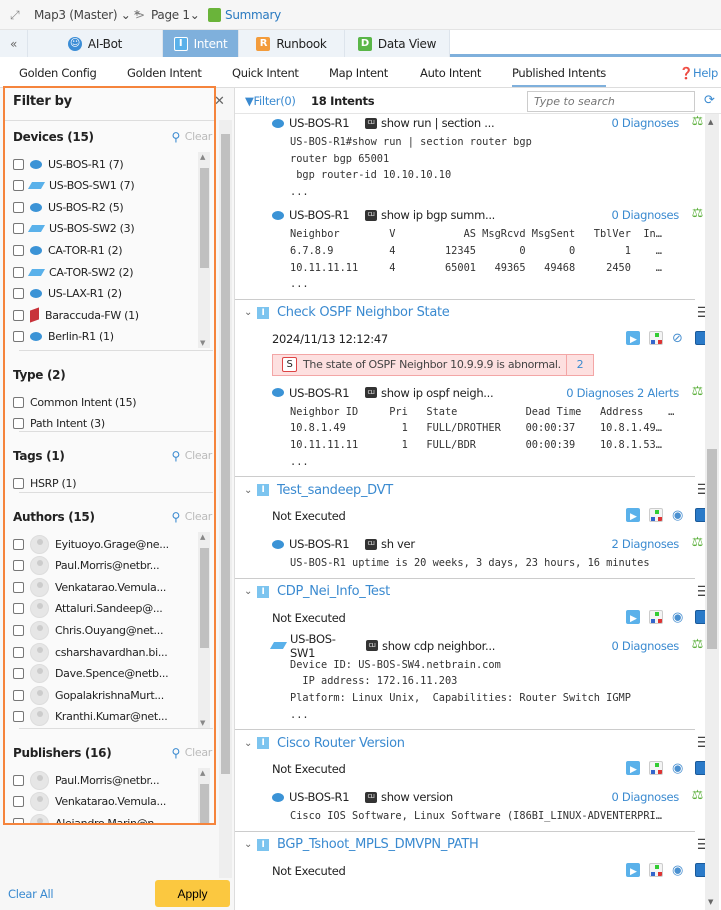 The height and width of the screenshot is (910, 721). What do you see at coordinates (199, 516) in the screenshot?
I see `authors-clear-link: Clear` at bounding box center [199, 516].